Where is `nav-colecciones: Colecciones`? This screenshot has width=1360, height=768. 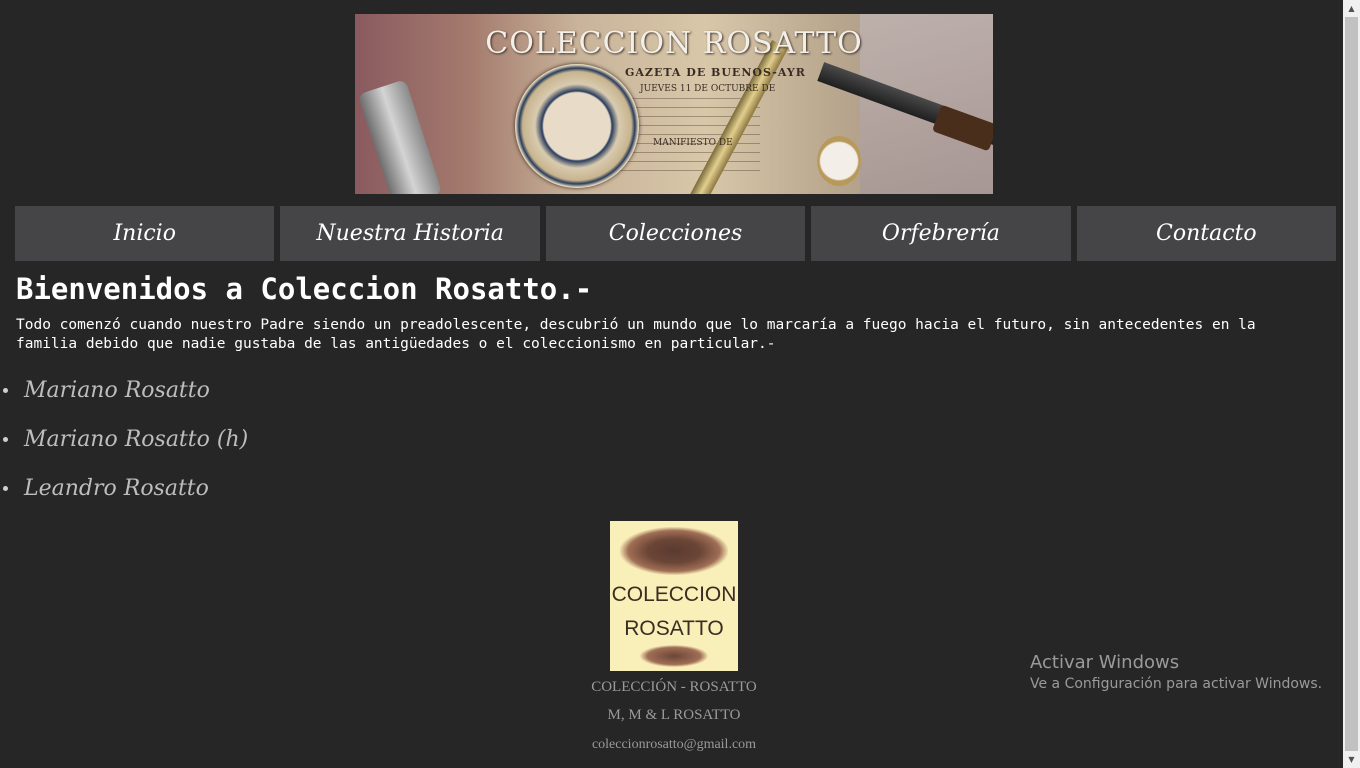
nav-colecciones: Colecciones is located at coordinates (675, 233).